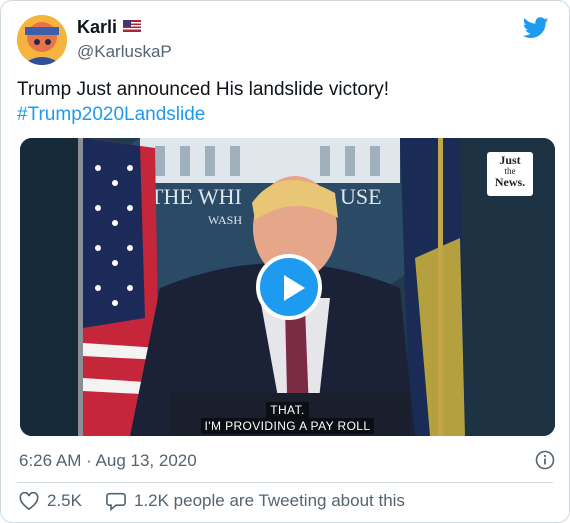 The width and height of the screenshot is (570, 523). Describe the element at coordinates (124, 39) in the screenshot. I see `author-info: Karli @KarluskaP` at that location.